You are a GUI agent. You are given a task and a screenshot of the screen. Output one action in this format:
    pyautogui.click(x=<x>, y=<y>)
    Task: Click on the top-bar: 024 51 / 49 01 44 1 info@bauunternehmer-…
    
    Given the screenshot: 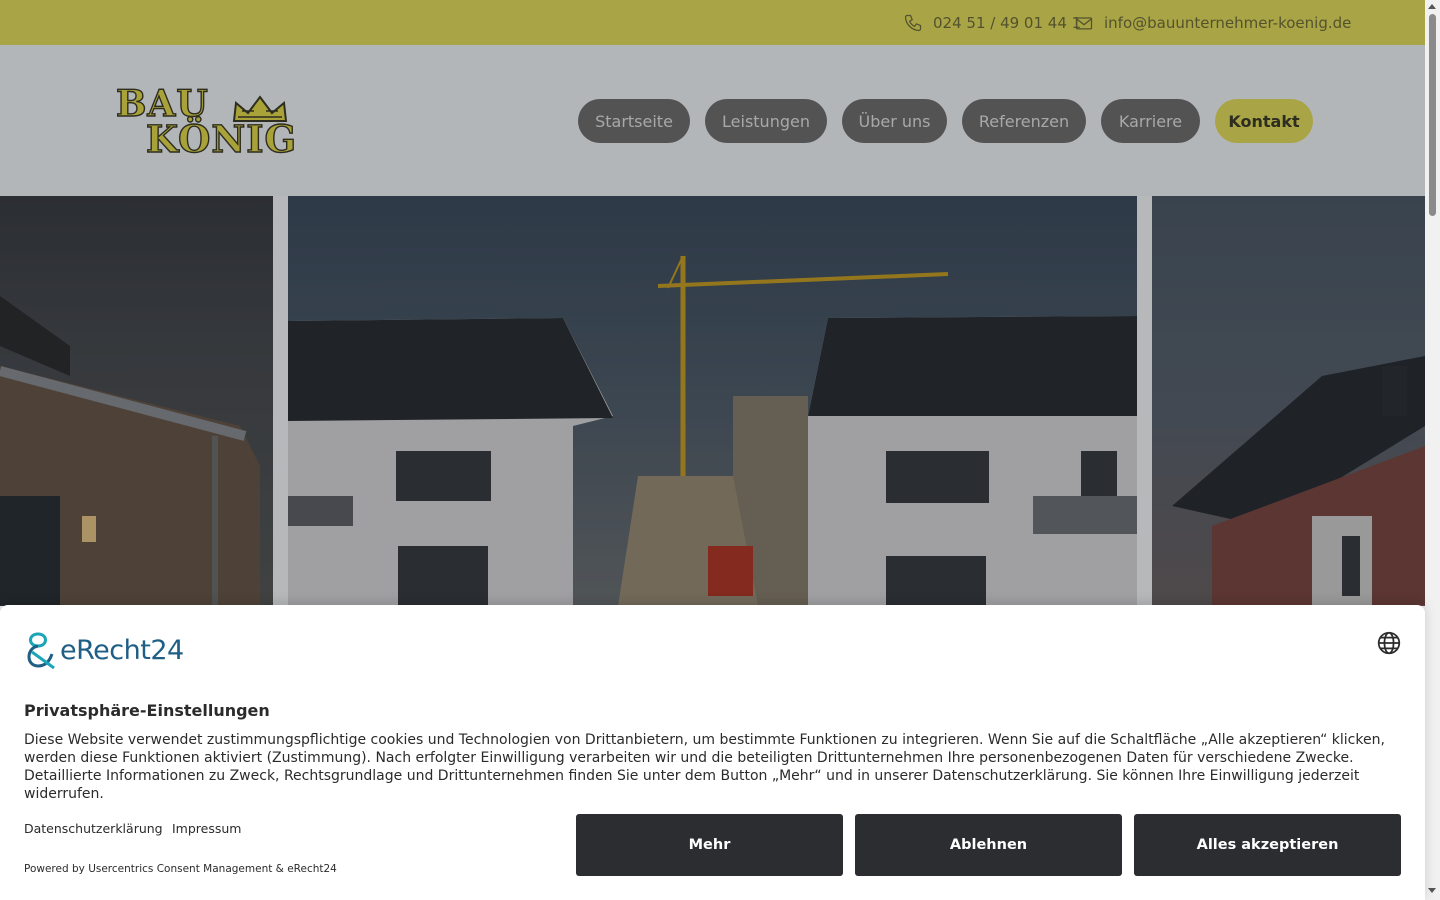 What is the action you would take?
    pyautogui.click(x=712, y=22)
    